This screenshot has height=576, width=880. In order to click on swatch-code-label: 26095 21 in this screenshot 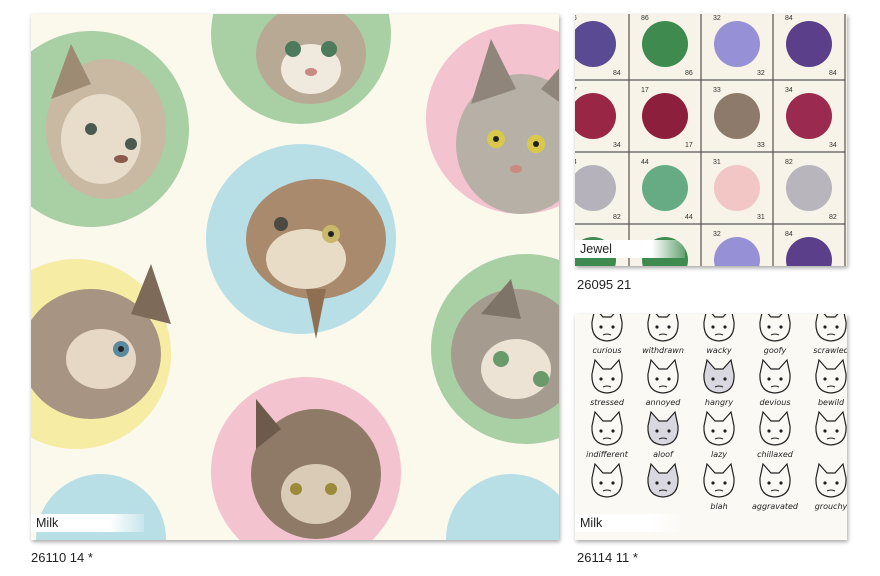, I will do `click(604, 284)`.